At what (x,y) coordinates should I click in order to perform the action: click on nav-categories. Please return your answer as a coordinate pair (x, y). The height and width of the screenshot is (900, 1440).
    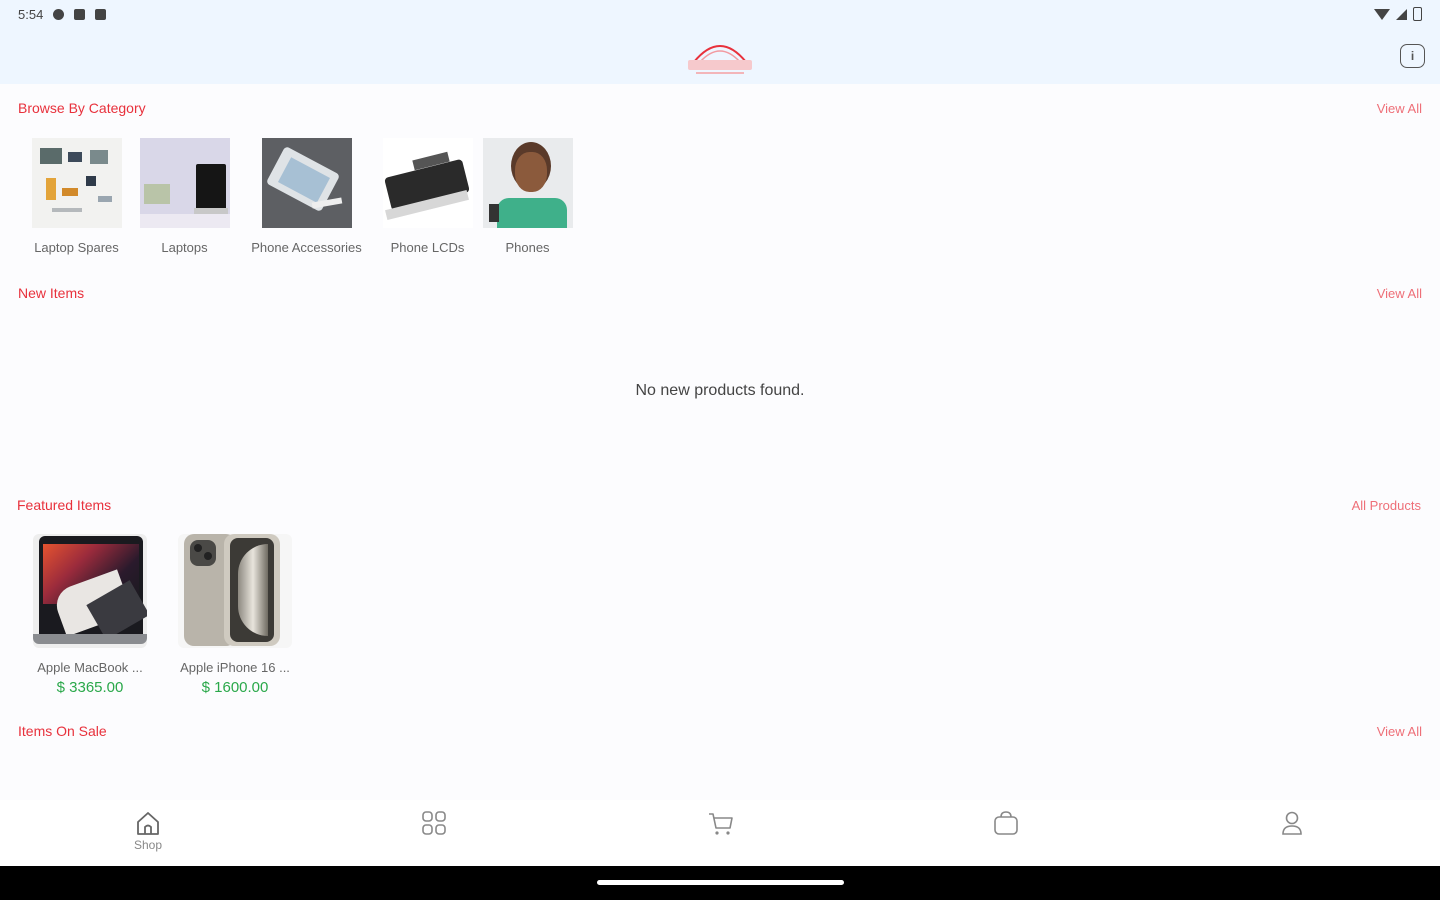
    Looking at the image, I should click on (434, 823).